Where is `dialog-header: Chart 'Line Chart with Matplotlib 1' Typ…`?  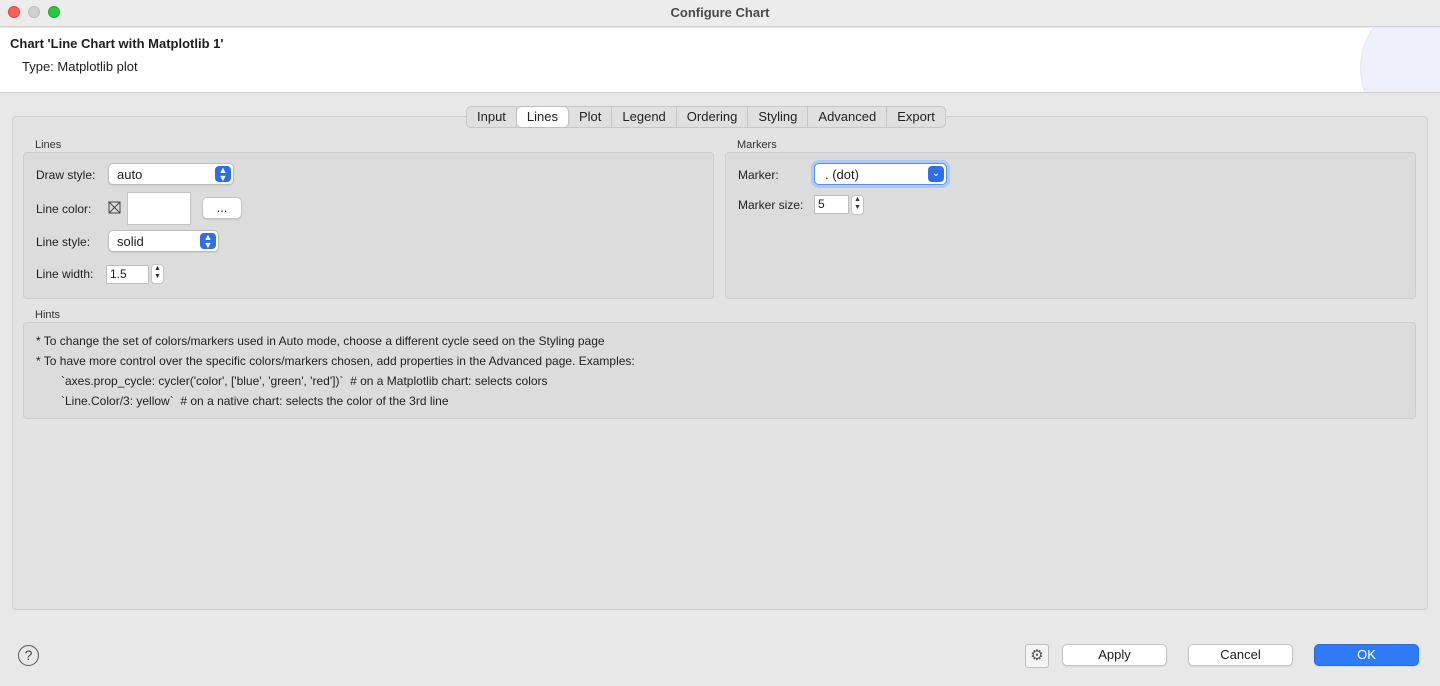 dialog-header: Chart 'Line Chart with Matplotlib 1' Typ… is located at coordinates (720, 60).